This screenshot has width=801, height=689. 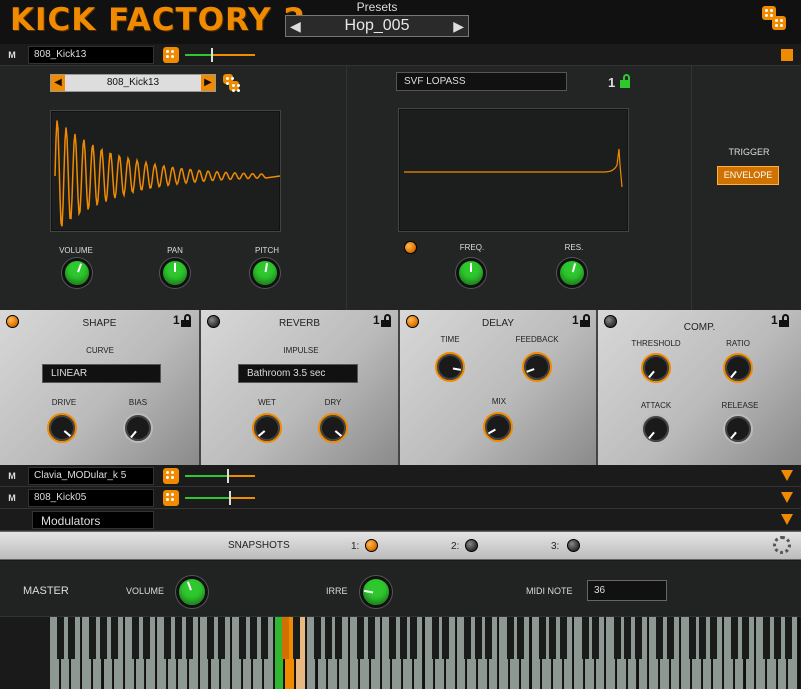 I want to click on modulators-label: Modulators, so click(x=93, y=520).